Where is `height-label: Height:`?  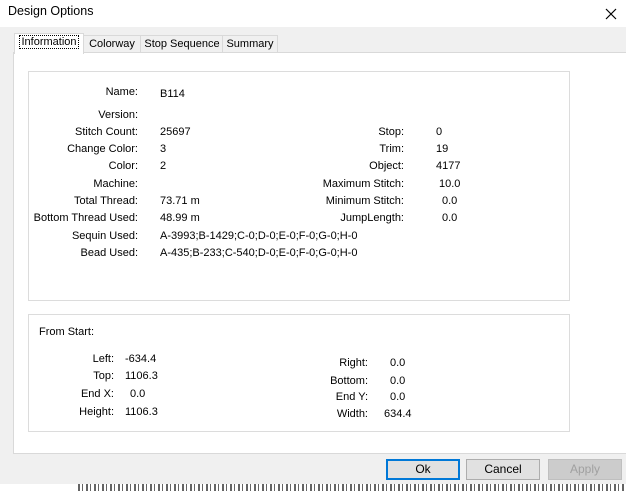
height-label: Height: is located at coordinates (96, 412).